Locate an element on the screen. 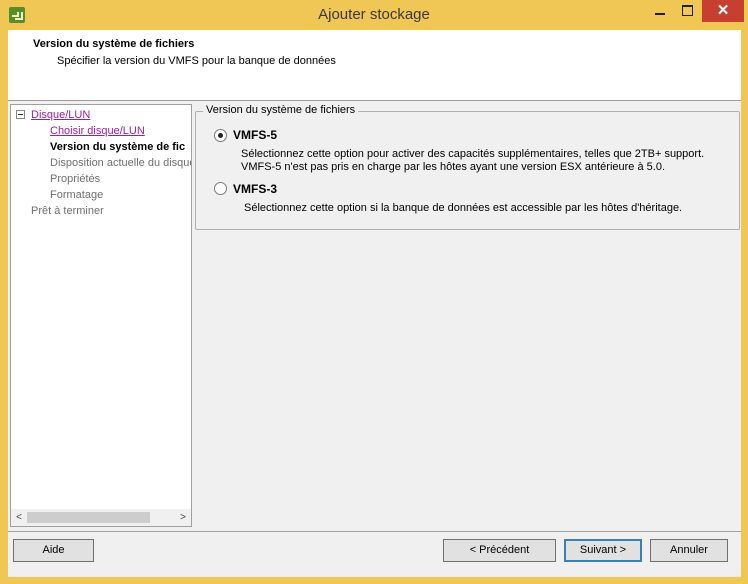 Image resolution: width=748 pixels, height=584 pixels. horizontal-scrollbar: < > is located at coordinates (101, 517).